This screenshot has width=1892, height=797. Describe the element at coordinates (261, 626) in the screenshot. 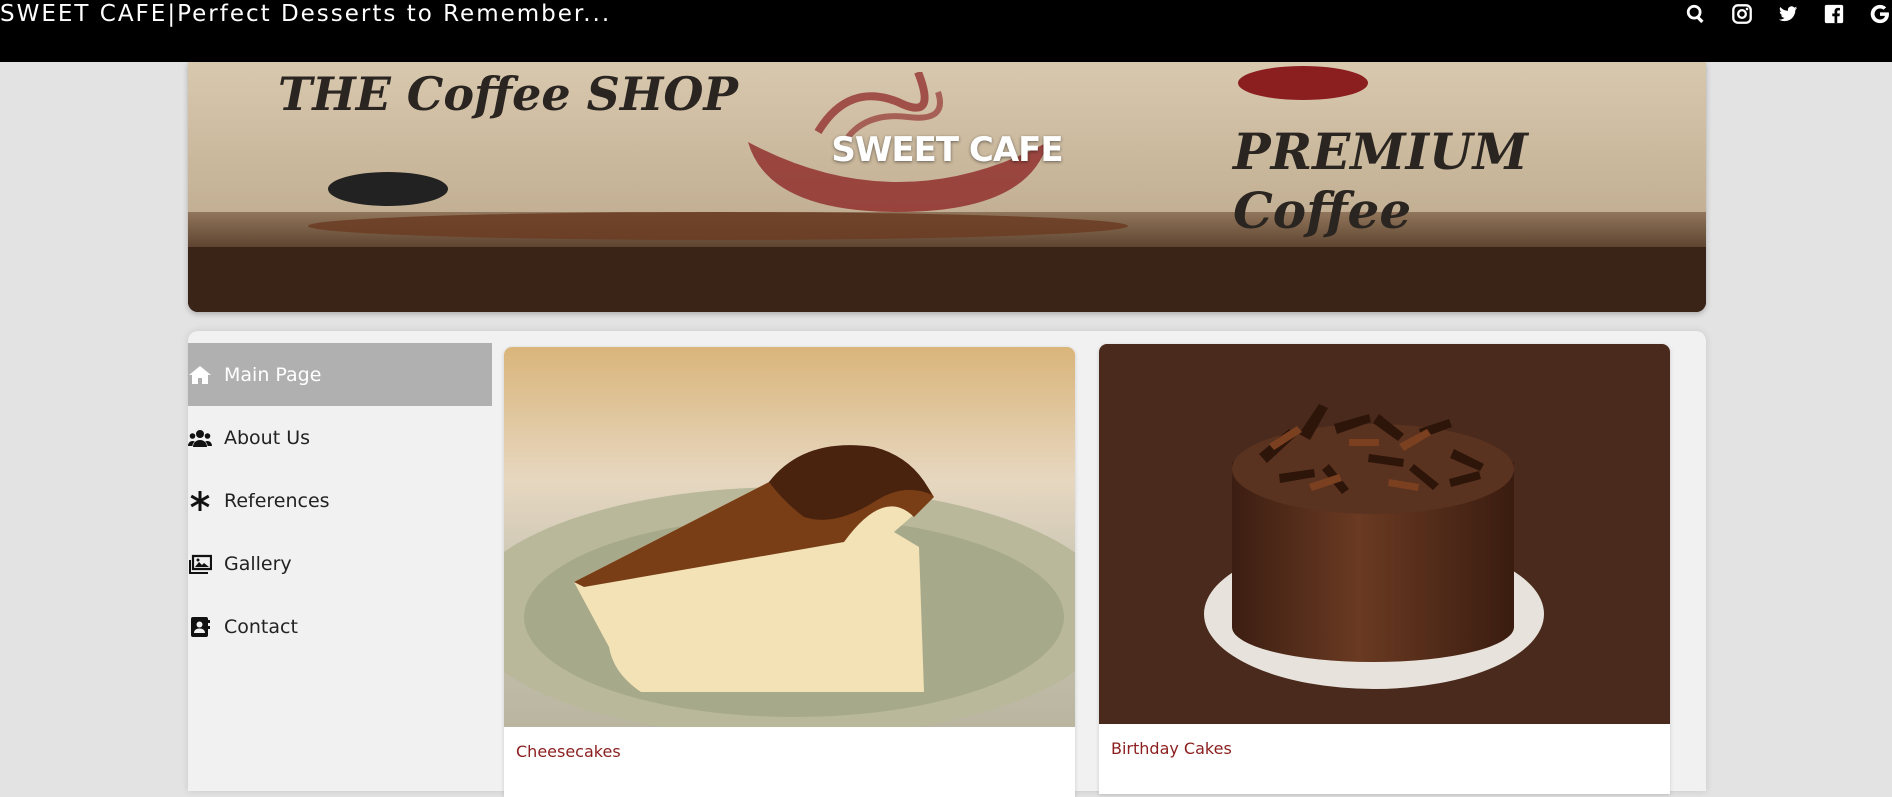

I see `nav-item-label: Contact` at that location.